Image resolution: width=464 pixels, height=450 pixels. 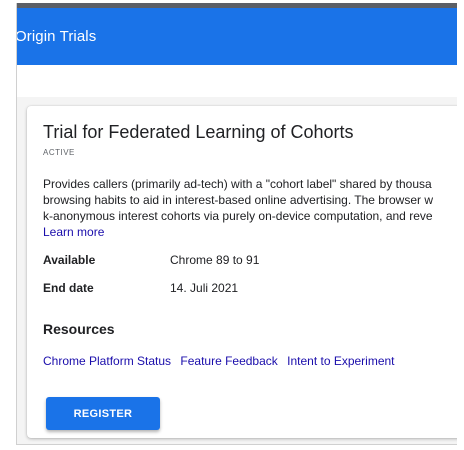 What do you see at coordinates (215, 260) in the screenshot?
I see `available-value: Chrome 89 to 91` at bounding box center [215, 260].